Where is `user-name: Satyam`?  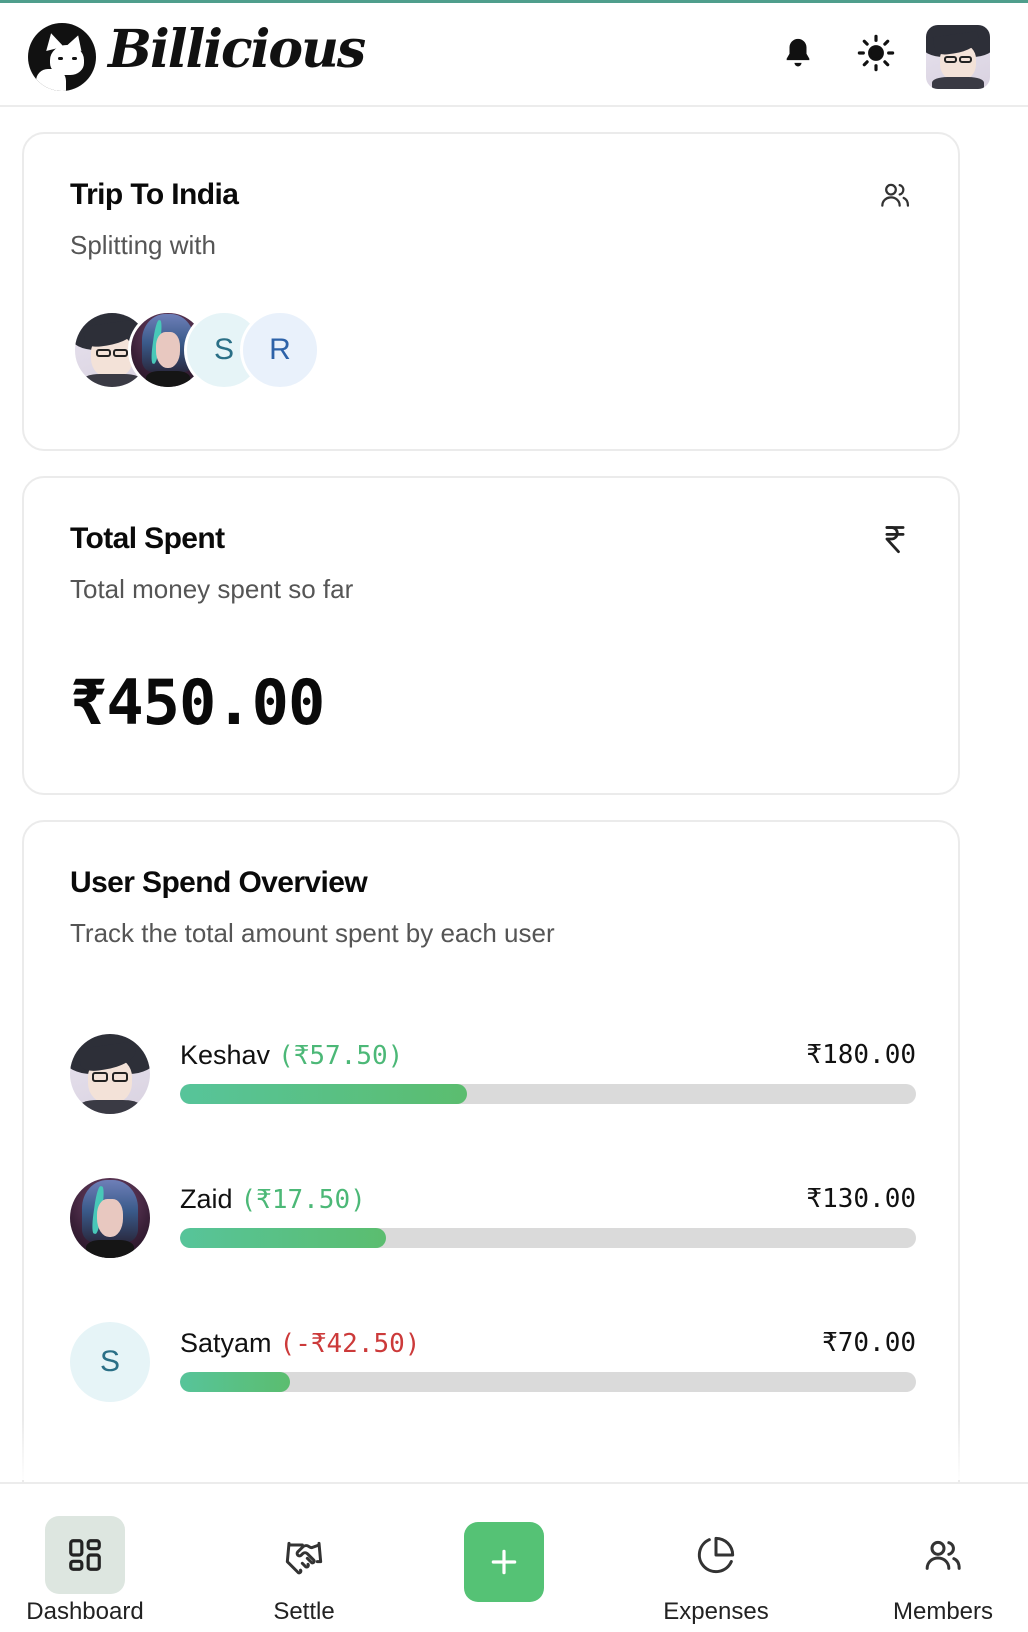
user-name: Satyam is located at coordinates (226, 1343).